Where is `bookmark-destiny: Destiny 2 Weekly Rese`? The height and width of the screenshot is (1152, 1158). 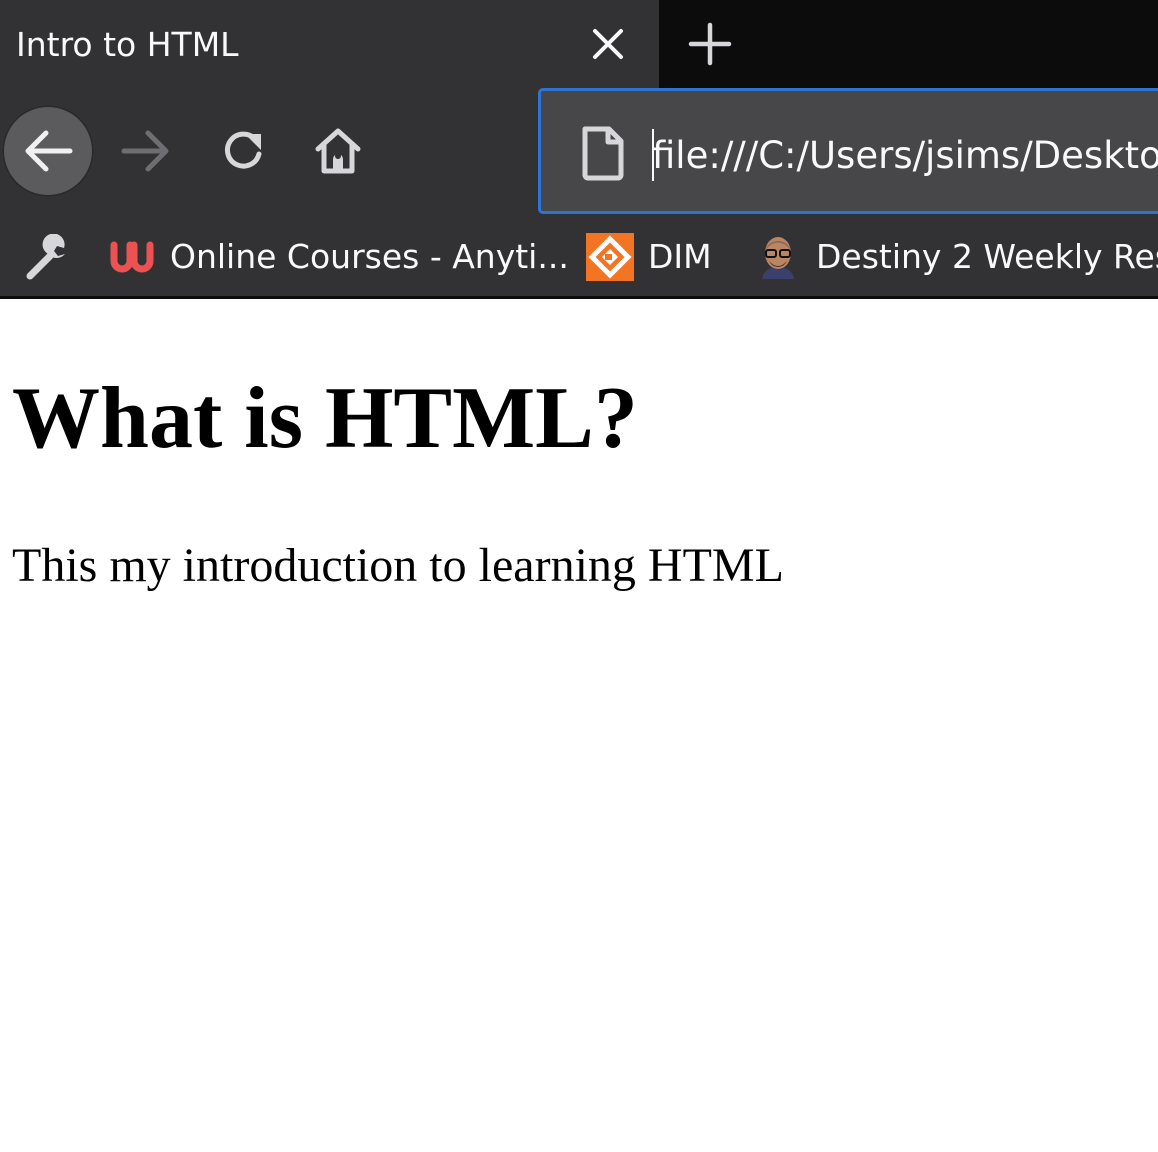 bookmark-destiny: Destiny 2 Weekly Rese is located at coordinates (956, 257).